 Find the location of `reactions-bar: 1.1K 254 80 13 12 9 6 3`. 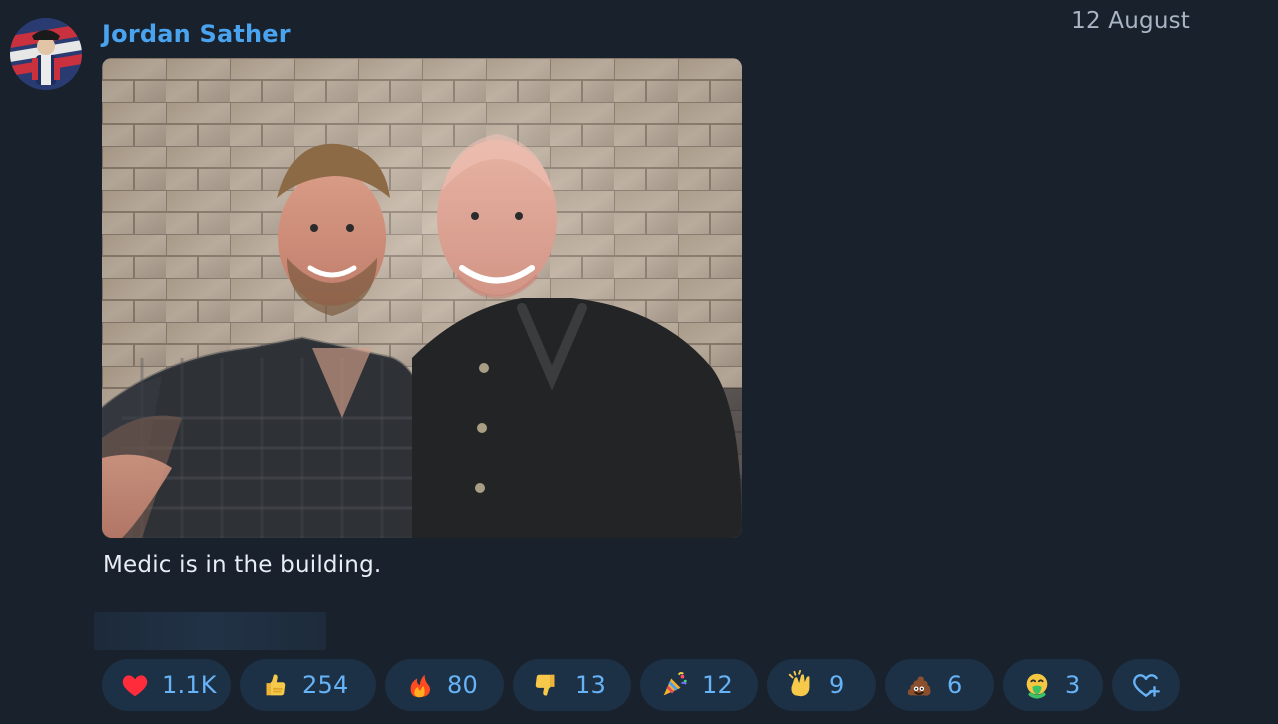

reactions-bar: 1.1K 254 80 13 12 9 6 3 is located at coordinates (641, 685).